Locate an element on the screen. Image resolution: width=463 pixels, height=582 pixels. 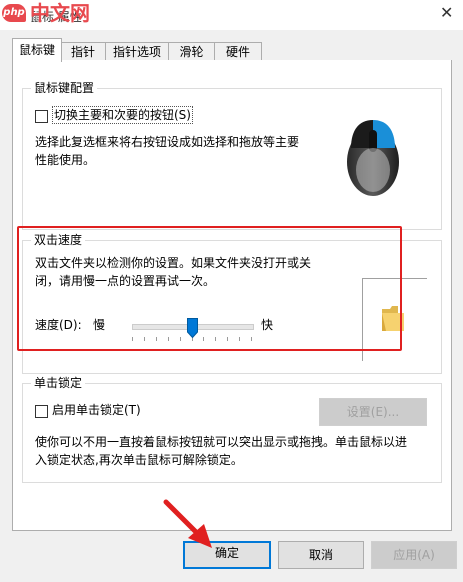
tab-hardware: 硬件 is located at coordinates (238, 51).